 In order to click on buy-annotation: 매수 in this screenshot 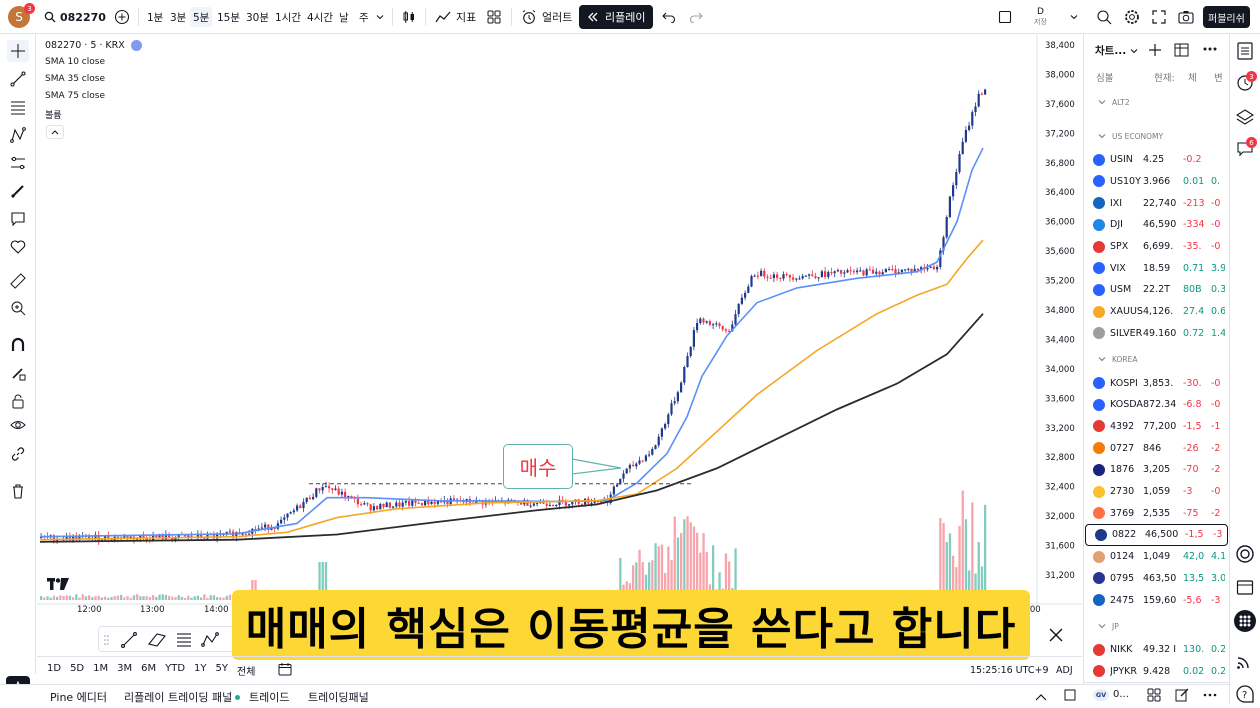, I will do `click(538, 466)`.